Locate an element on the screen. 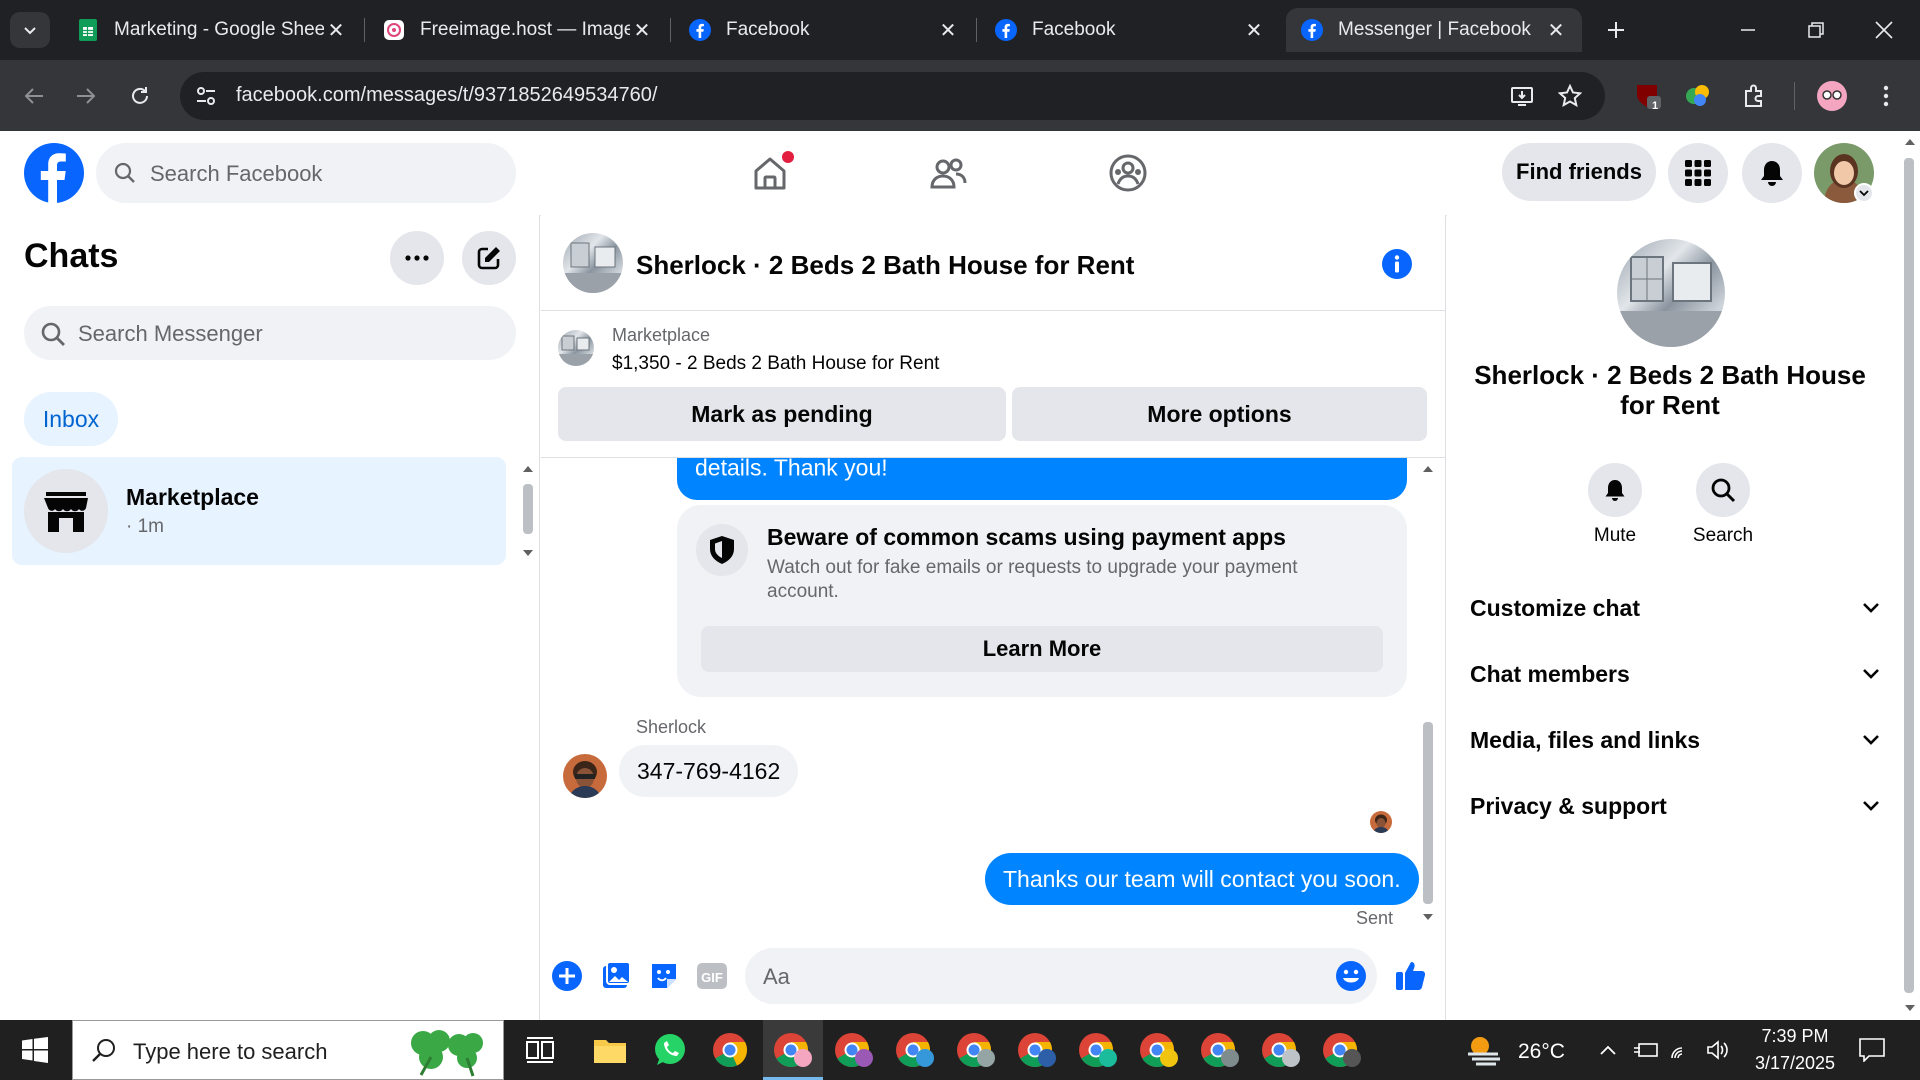  taskbar-search-input: Type here to search is located at coordinates (288, 1050).